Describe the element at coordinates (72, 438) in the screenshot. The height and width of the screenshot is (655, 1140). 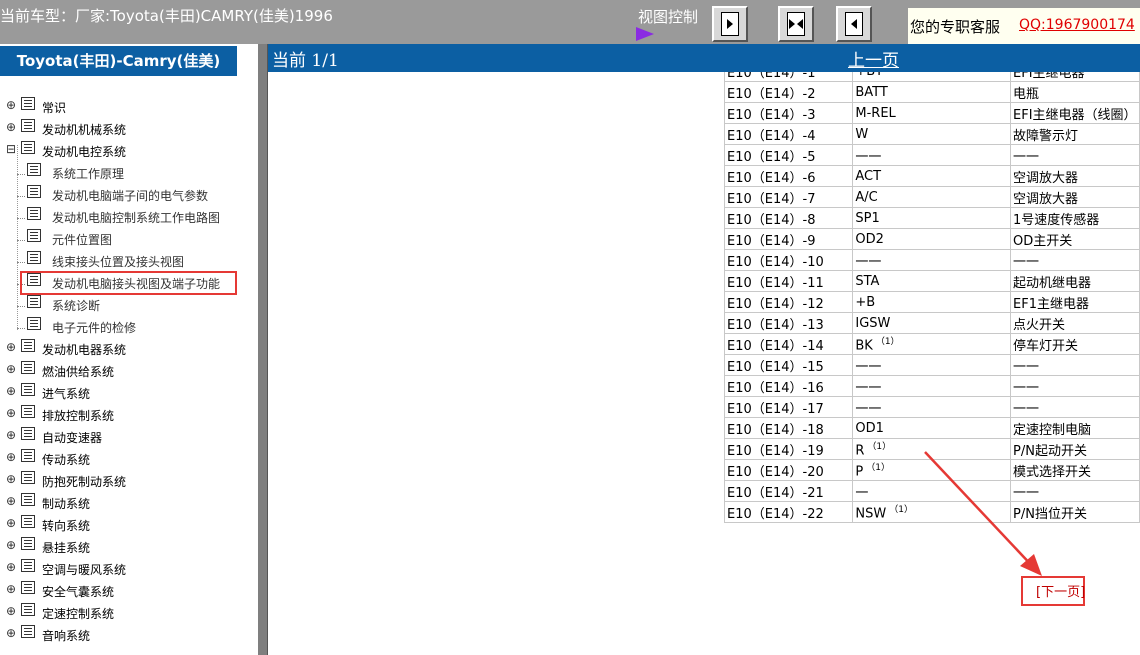
I see `tree-label: 自动变速器` at that location.